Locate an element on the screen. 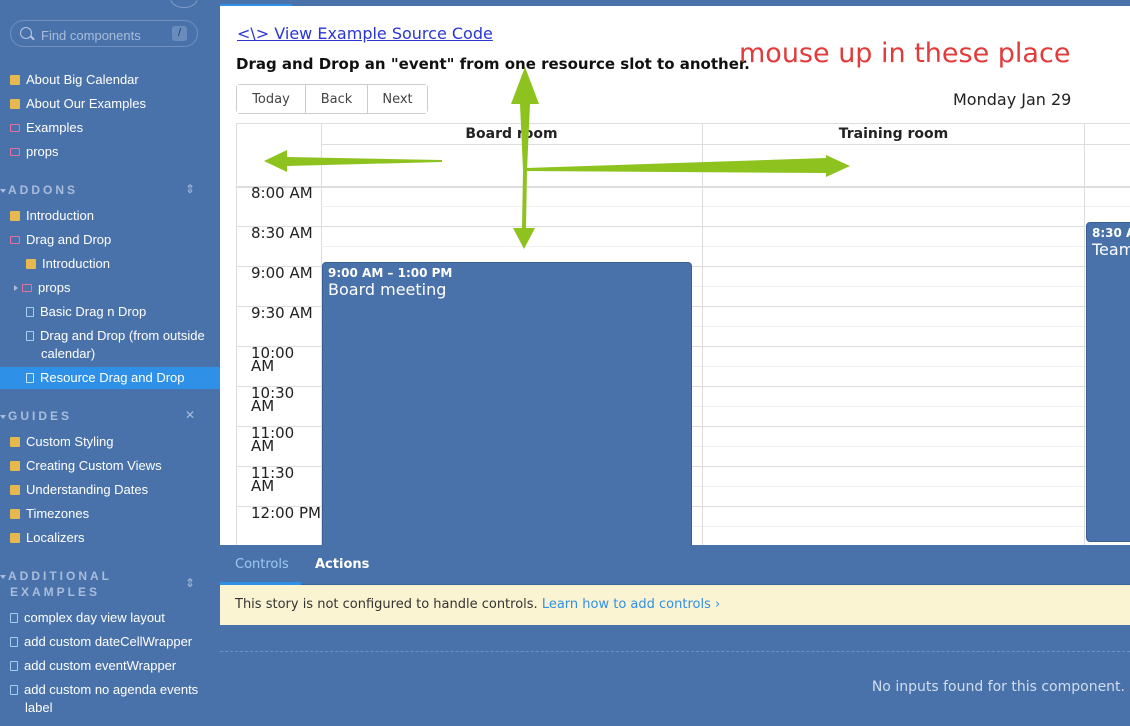  sidebar-item-about-big-calendar: About Big Calendar is located at coordinates (74, 80).